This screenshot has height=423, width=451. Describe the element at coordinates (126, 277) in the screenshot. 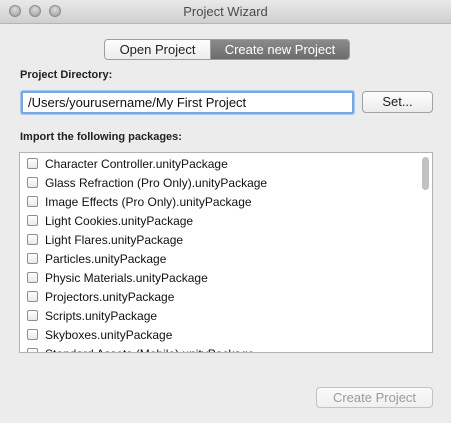

I see `package-label: Physic Materials.unityPackage` at that location.